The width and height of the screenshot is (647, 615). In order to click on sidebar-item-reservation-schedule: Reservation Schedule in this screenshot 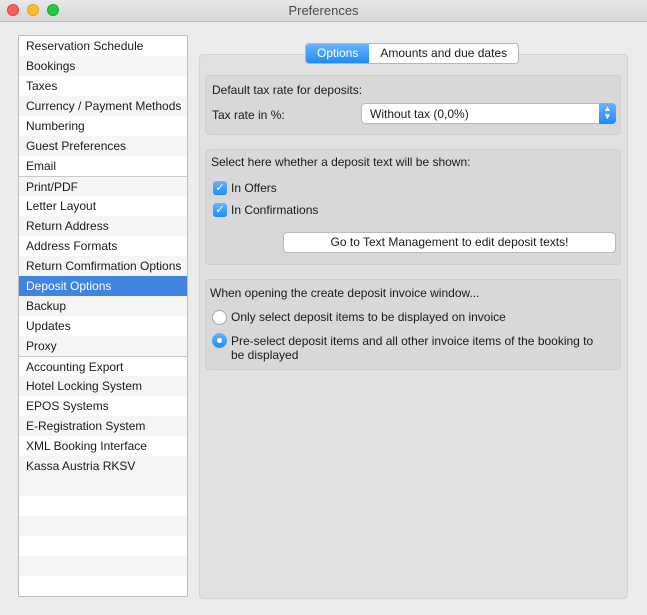, I will do `click(103, 46)`.